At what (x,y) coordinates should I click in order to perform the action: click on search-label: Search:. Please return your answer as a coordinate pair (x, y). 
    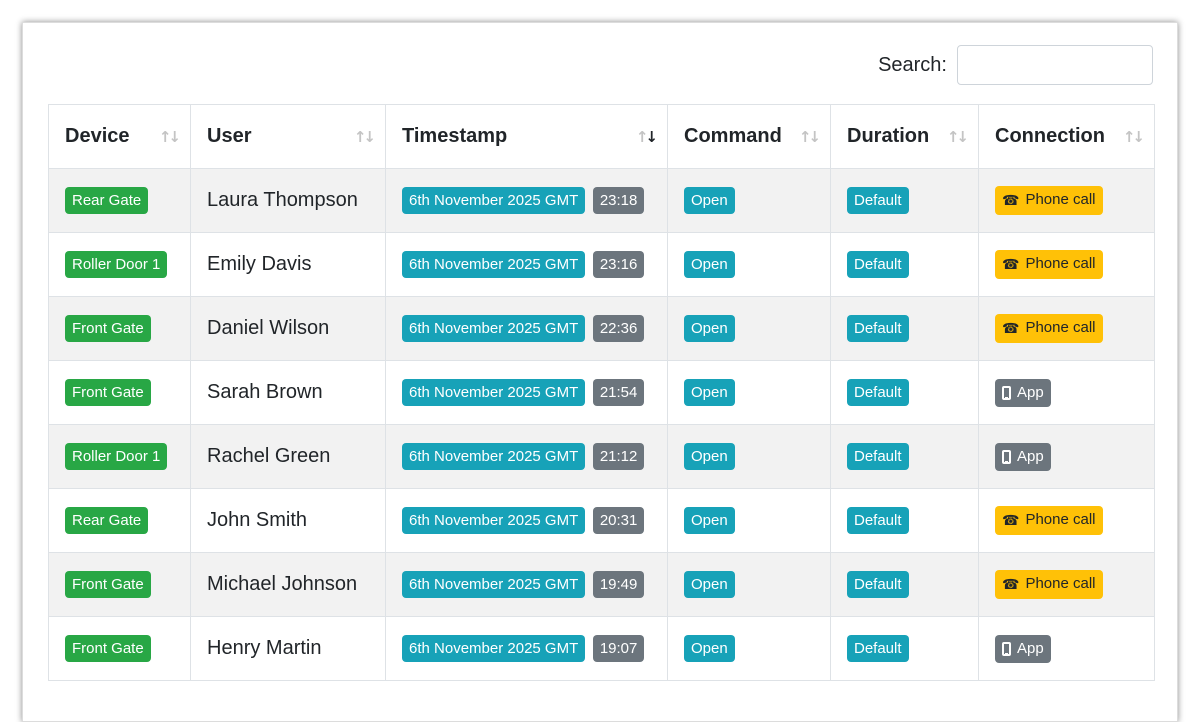
    Looking at the image, I should click on (912, 64).